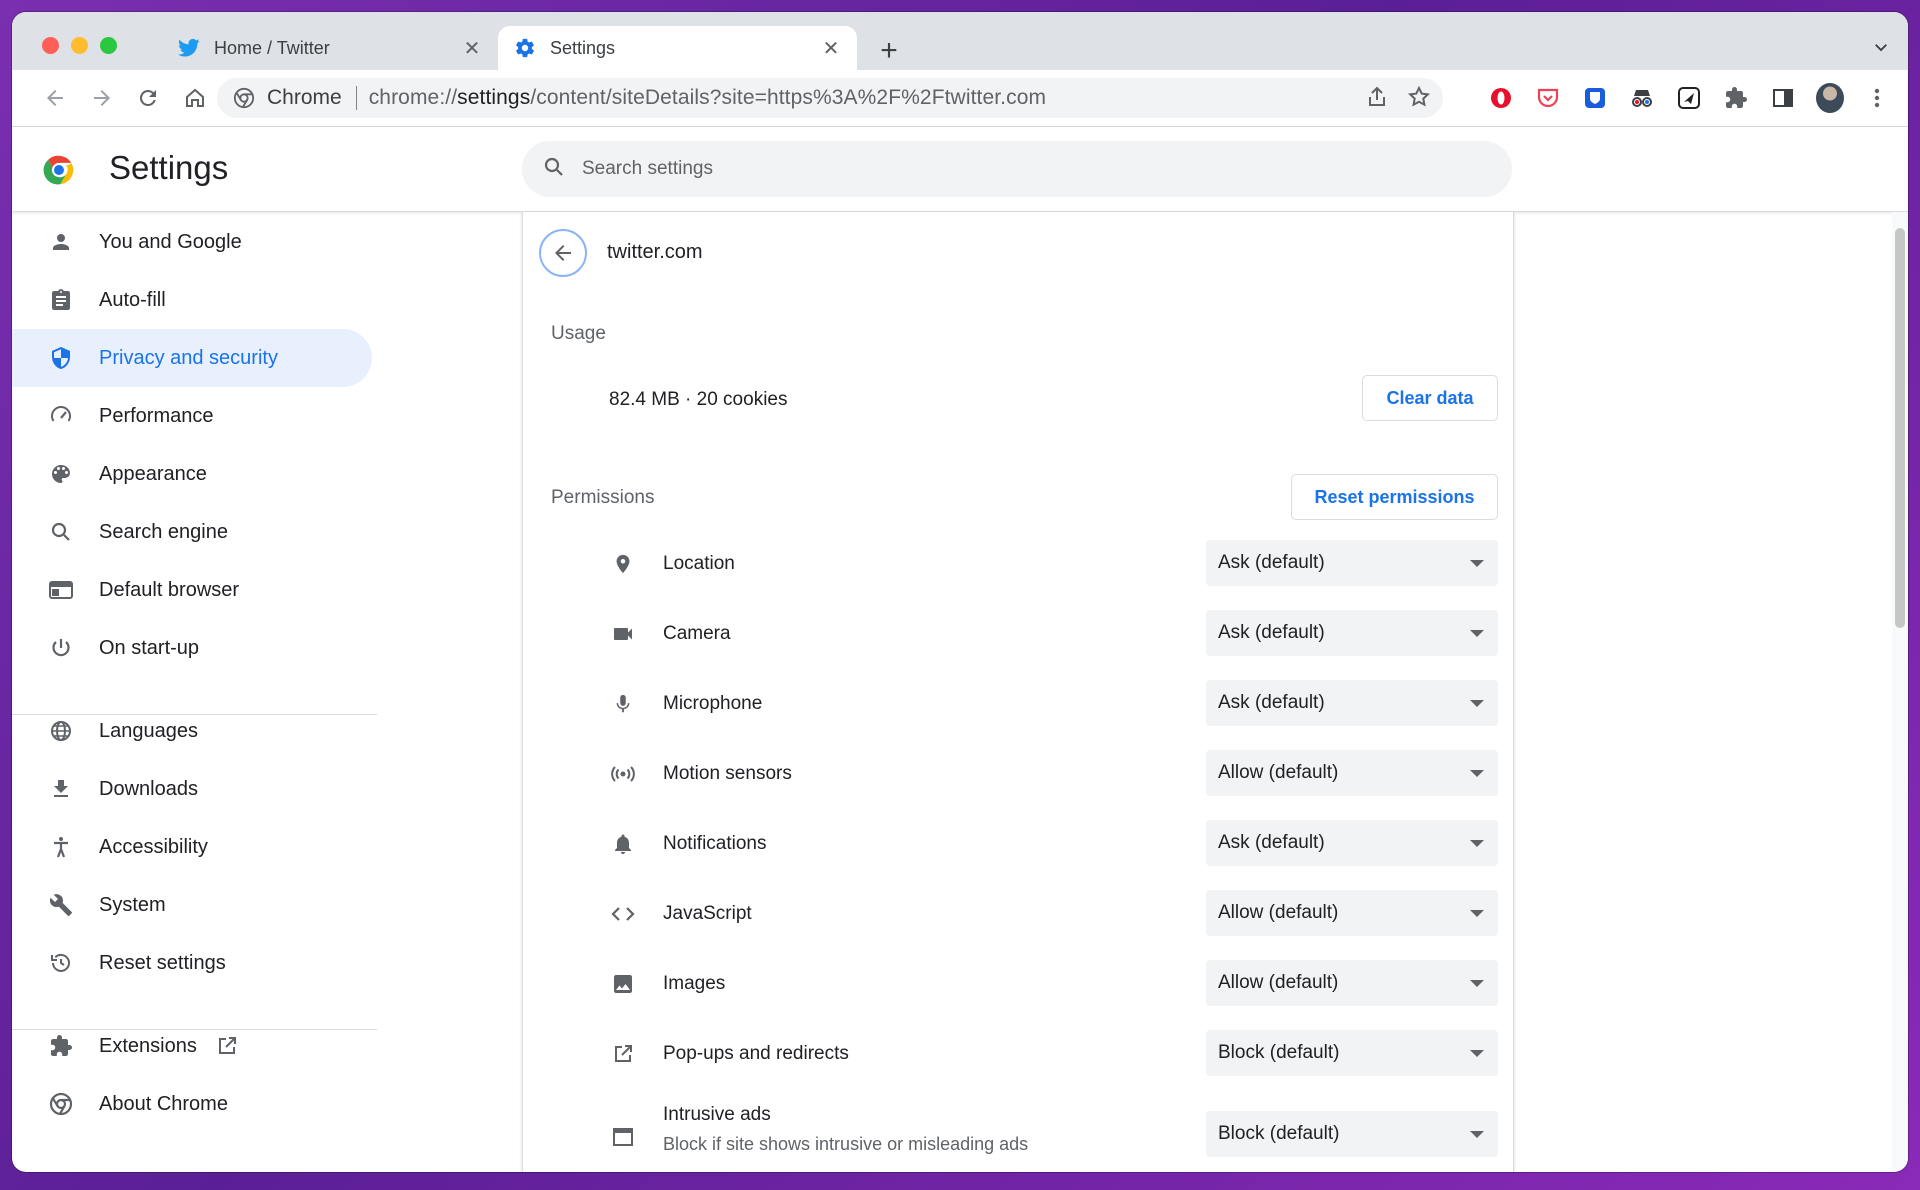  I want to click on share-icon, so click(1377, 100).